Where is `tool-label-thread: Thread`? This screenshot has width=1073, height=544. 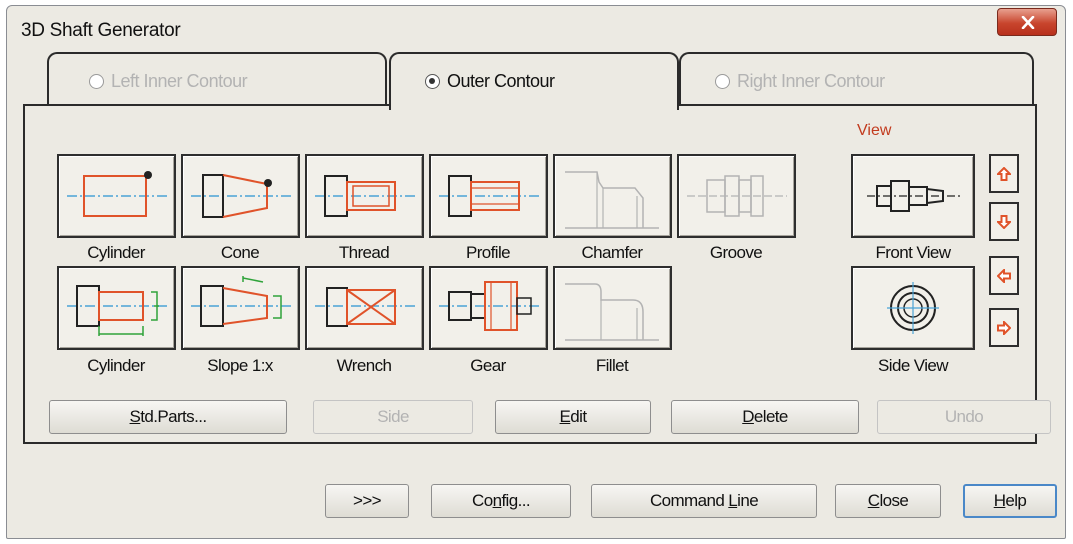 tool-label-thread: Thread is located at coordinates (364, 252).